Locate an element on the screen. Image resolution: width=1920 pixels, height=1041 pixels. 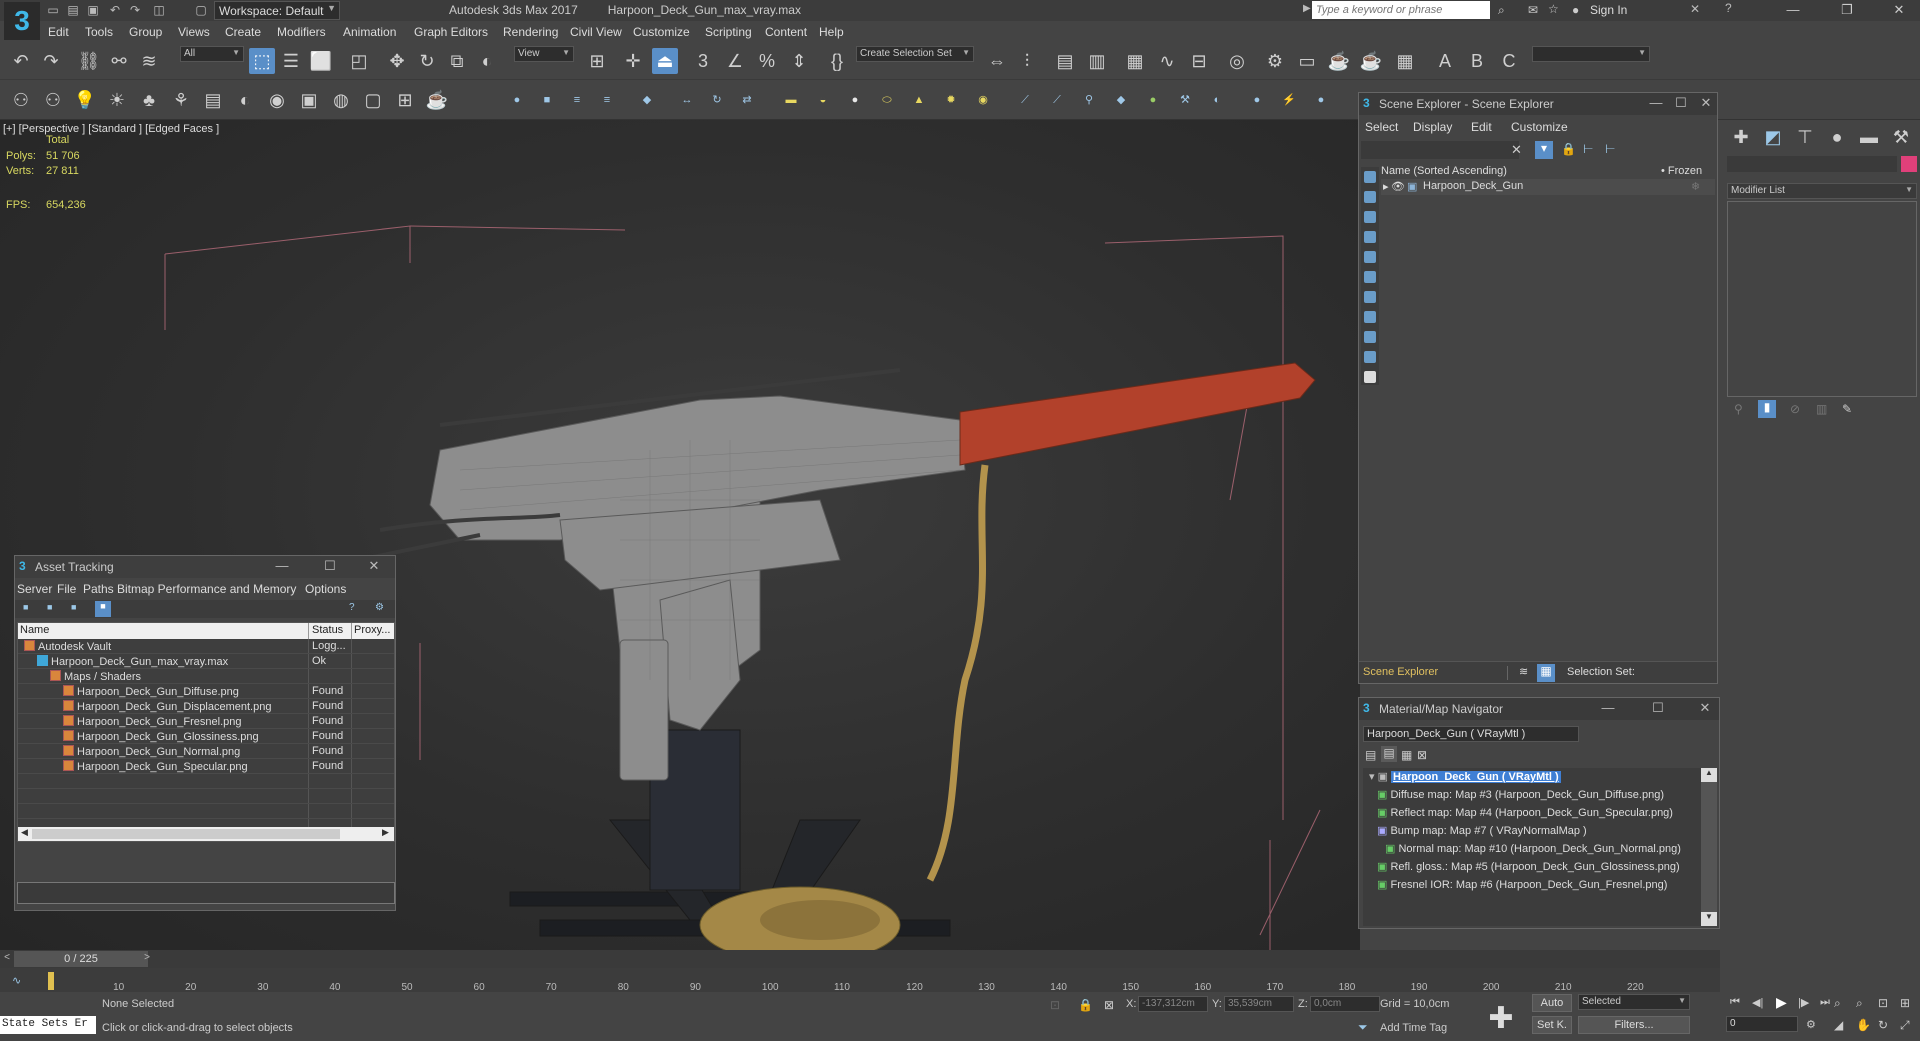
shape-tool-icon: ● is located at coordinates (517, 100).